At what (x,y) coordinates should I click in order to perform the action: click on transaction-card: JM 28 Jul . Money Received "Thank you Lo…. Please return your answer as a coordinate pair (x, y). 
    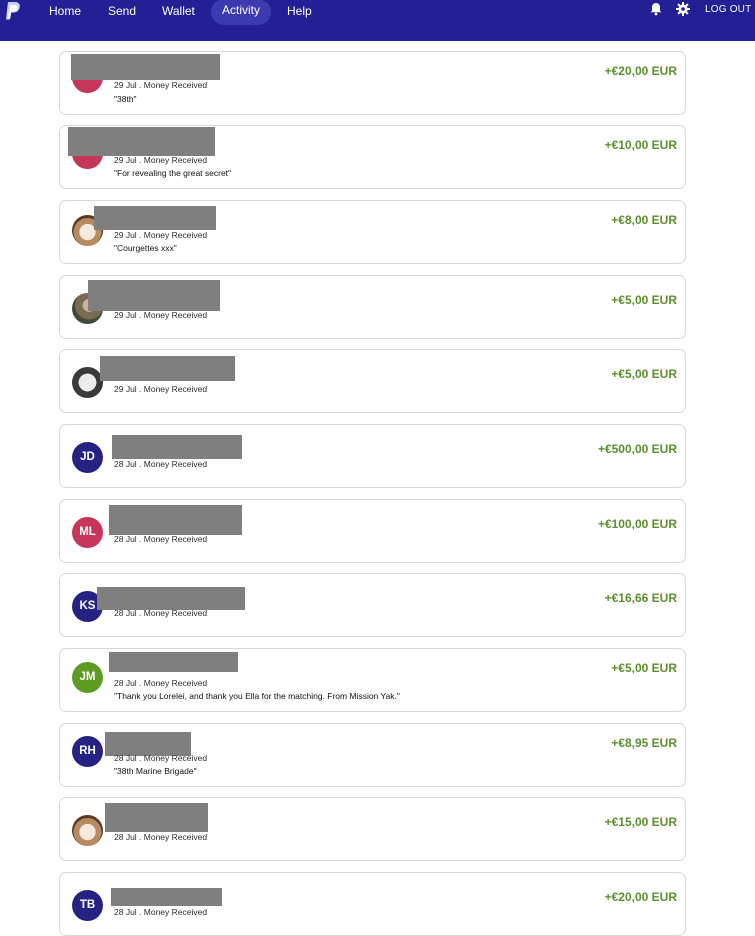
    Looking at the image, I should click on (372, 680).